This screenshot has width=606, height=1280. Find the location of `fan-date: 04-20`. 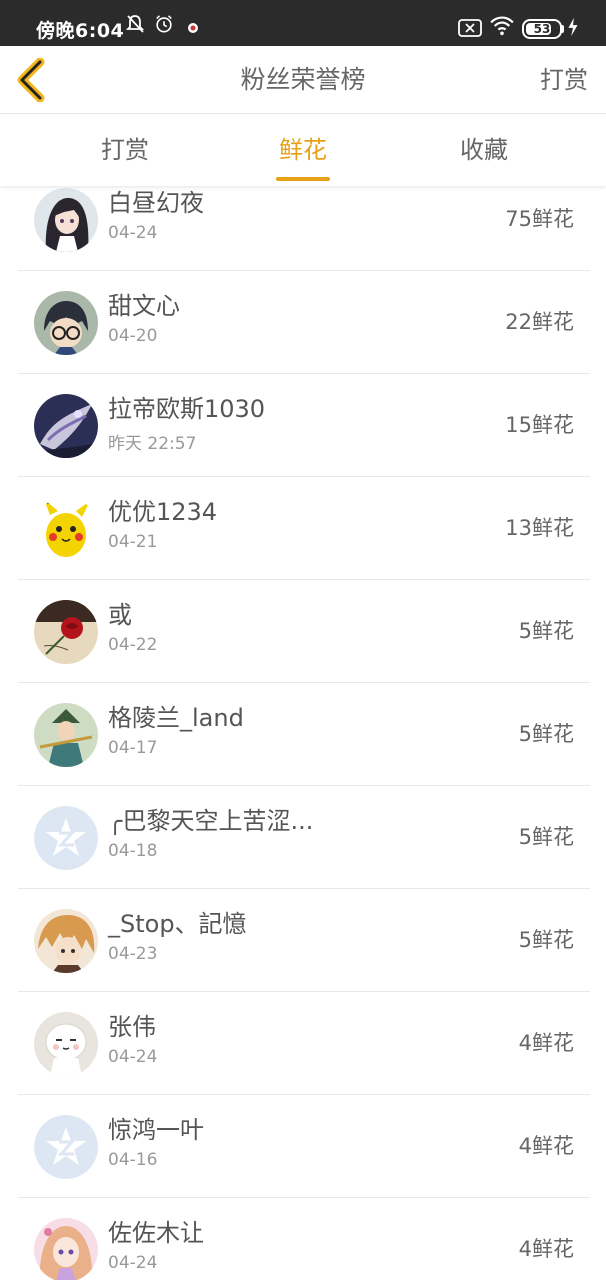

fan-date: 04-20 is located at coordinates (133, 336).